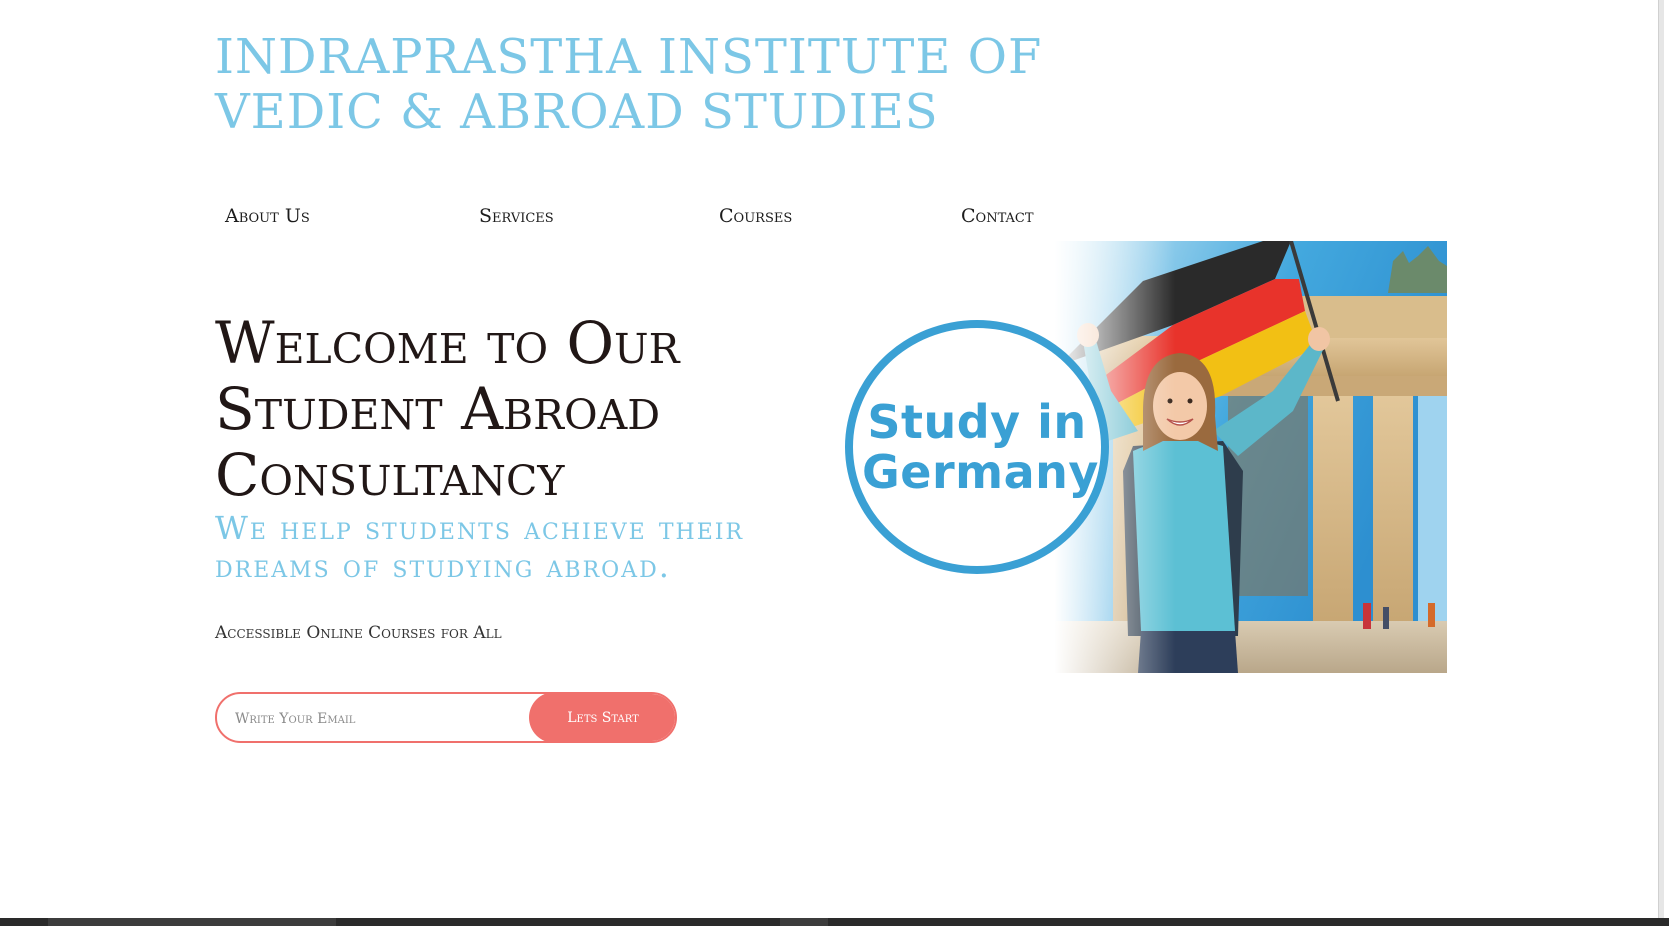  I want to click on badge-text: Study in Germany, so click(980, 447).